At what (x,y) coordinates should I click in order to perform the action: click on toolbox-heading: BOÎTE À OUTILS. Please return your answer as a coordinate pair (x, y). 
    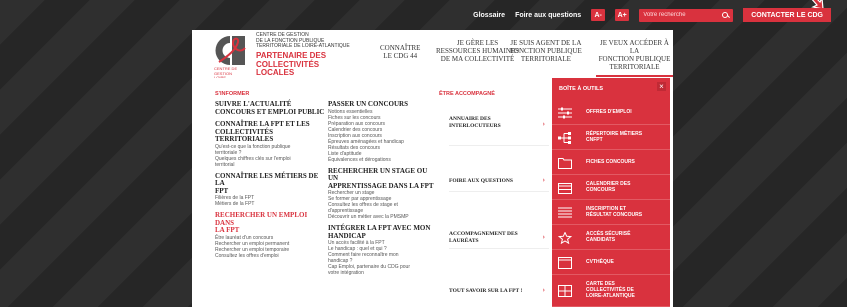
    Looking at the image, I should click on (581, 89).